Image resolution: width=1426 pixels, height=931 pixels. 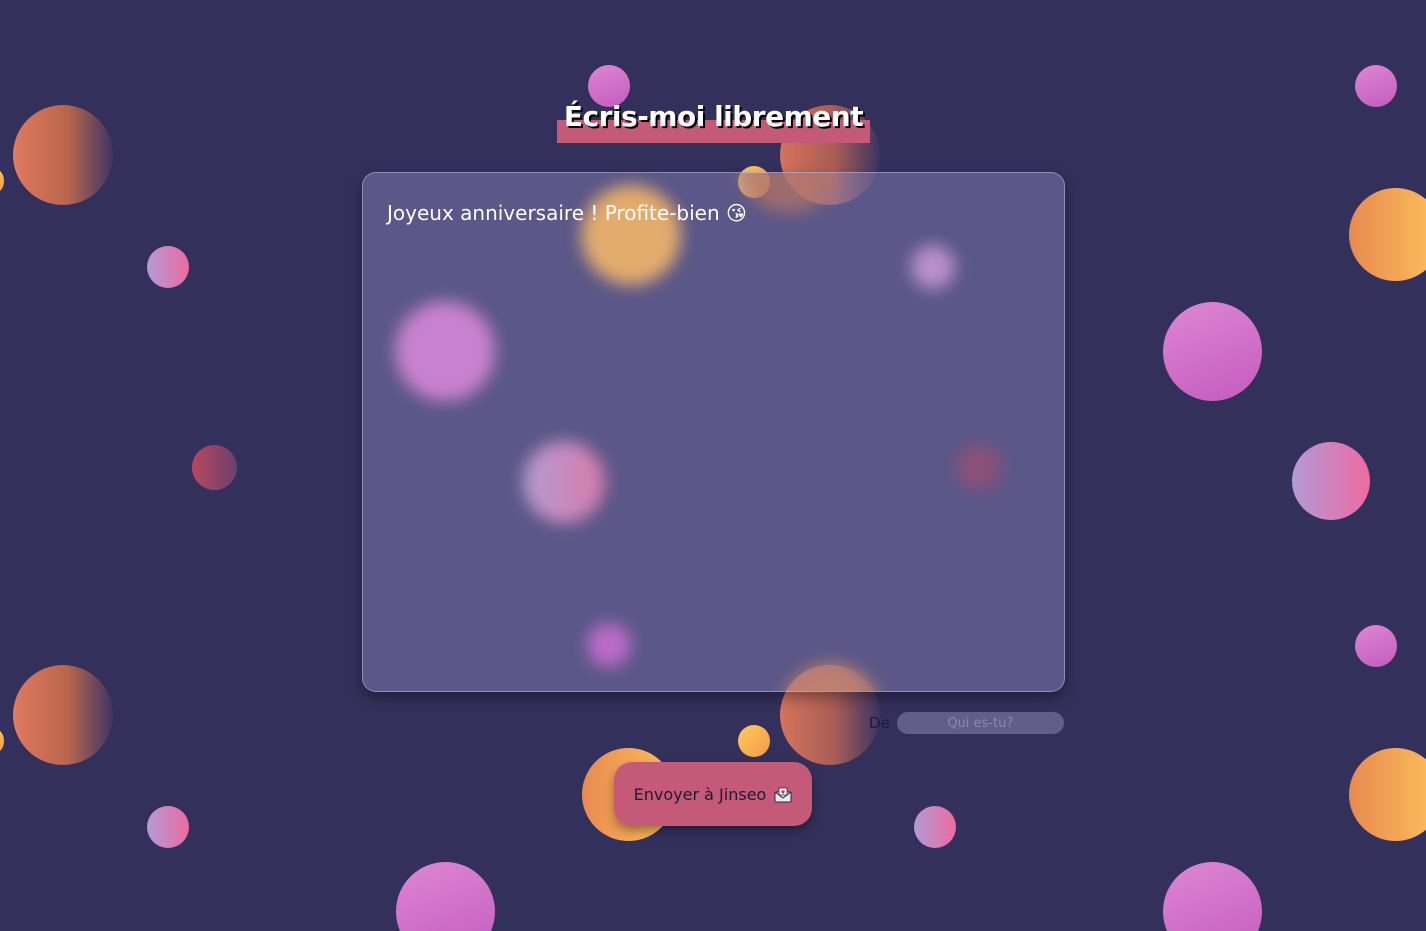 What do you see at coordinates (783, 795) in the screenshot?
I see `envelope-with-heart-icon` at bounding box center [783, 795].